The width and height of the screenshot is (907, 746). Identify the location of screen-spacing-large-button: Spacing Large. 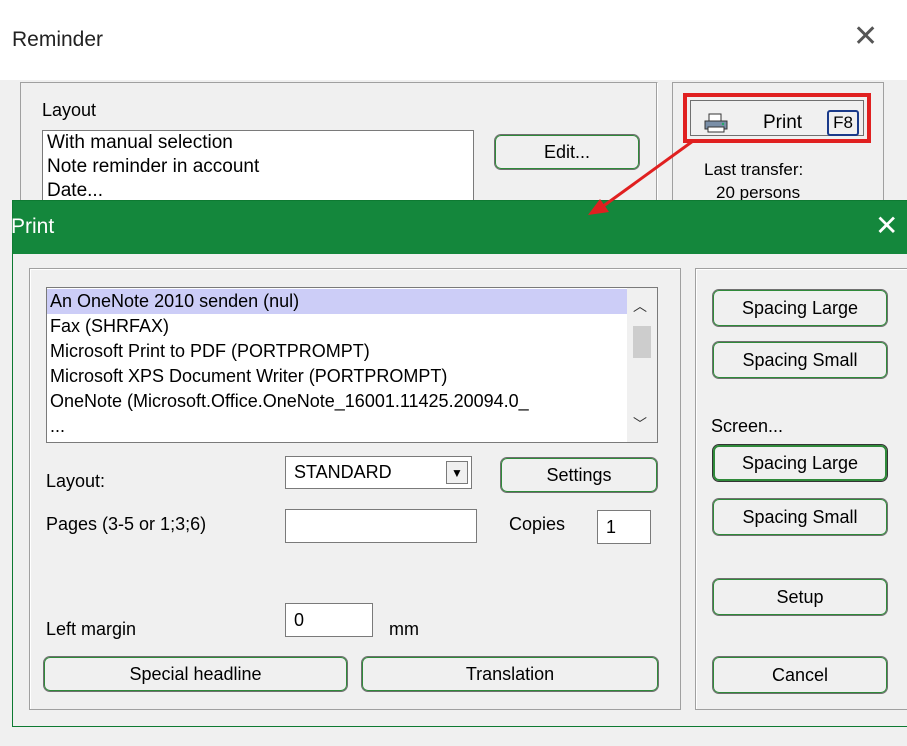
(800, 463).